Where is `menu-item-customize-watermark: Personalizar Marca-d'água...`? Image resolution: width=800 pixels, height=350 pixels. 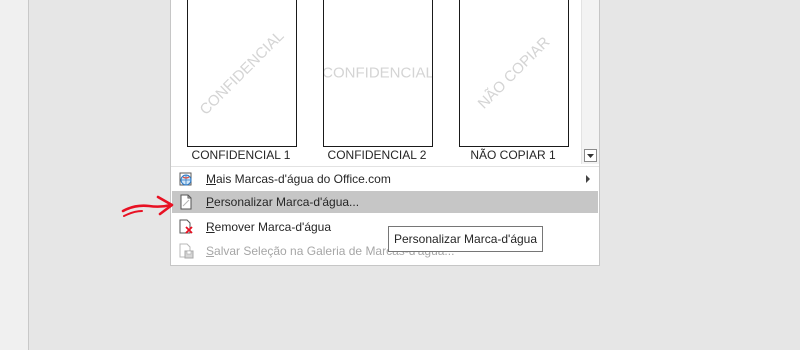 menu-item-customize-watermark: Personalizar Marca-d'água... is located at coordinates (385, 202).